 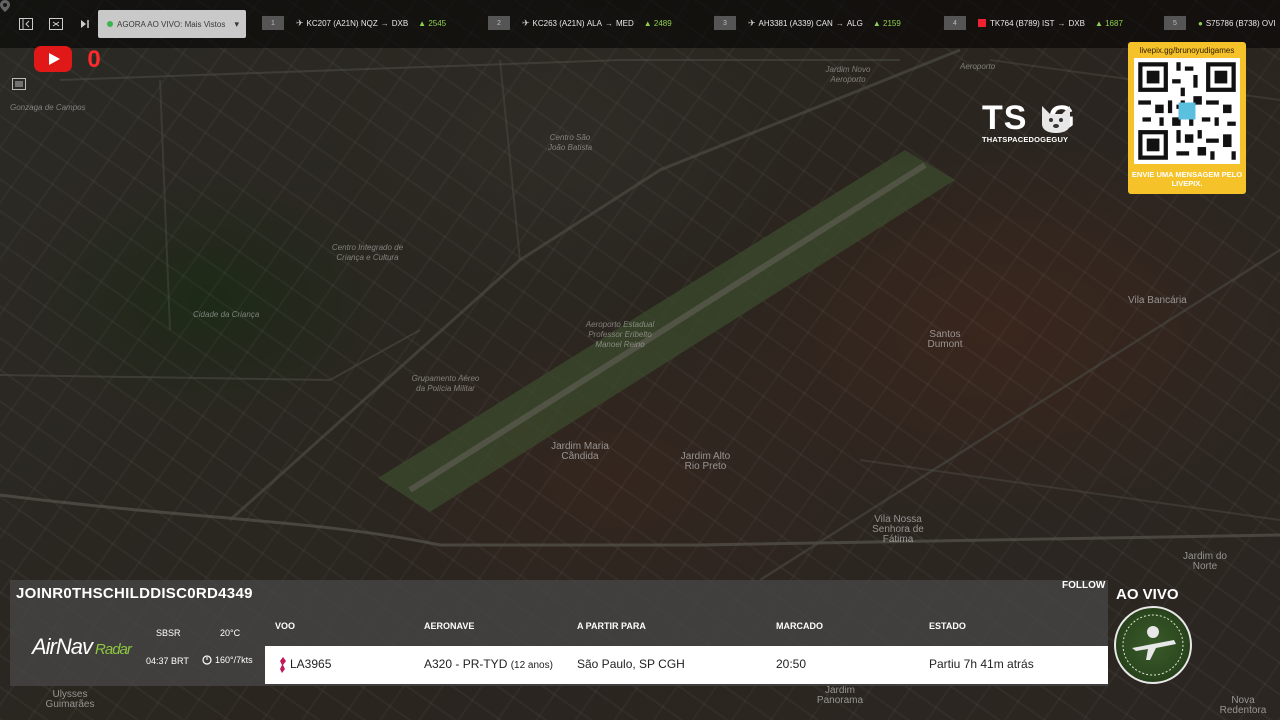 What do you see at coordinates (1048, 23) in the screenshot?
I see `ticker-origin: IST` at bounding box center [1048, 23].